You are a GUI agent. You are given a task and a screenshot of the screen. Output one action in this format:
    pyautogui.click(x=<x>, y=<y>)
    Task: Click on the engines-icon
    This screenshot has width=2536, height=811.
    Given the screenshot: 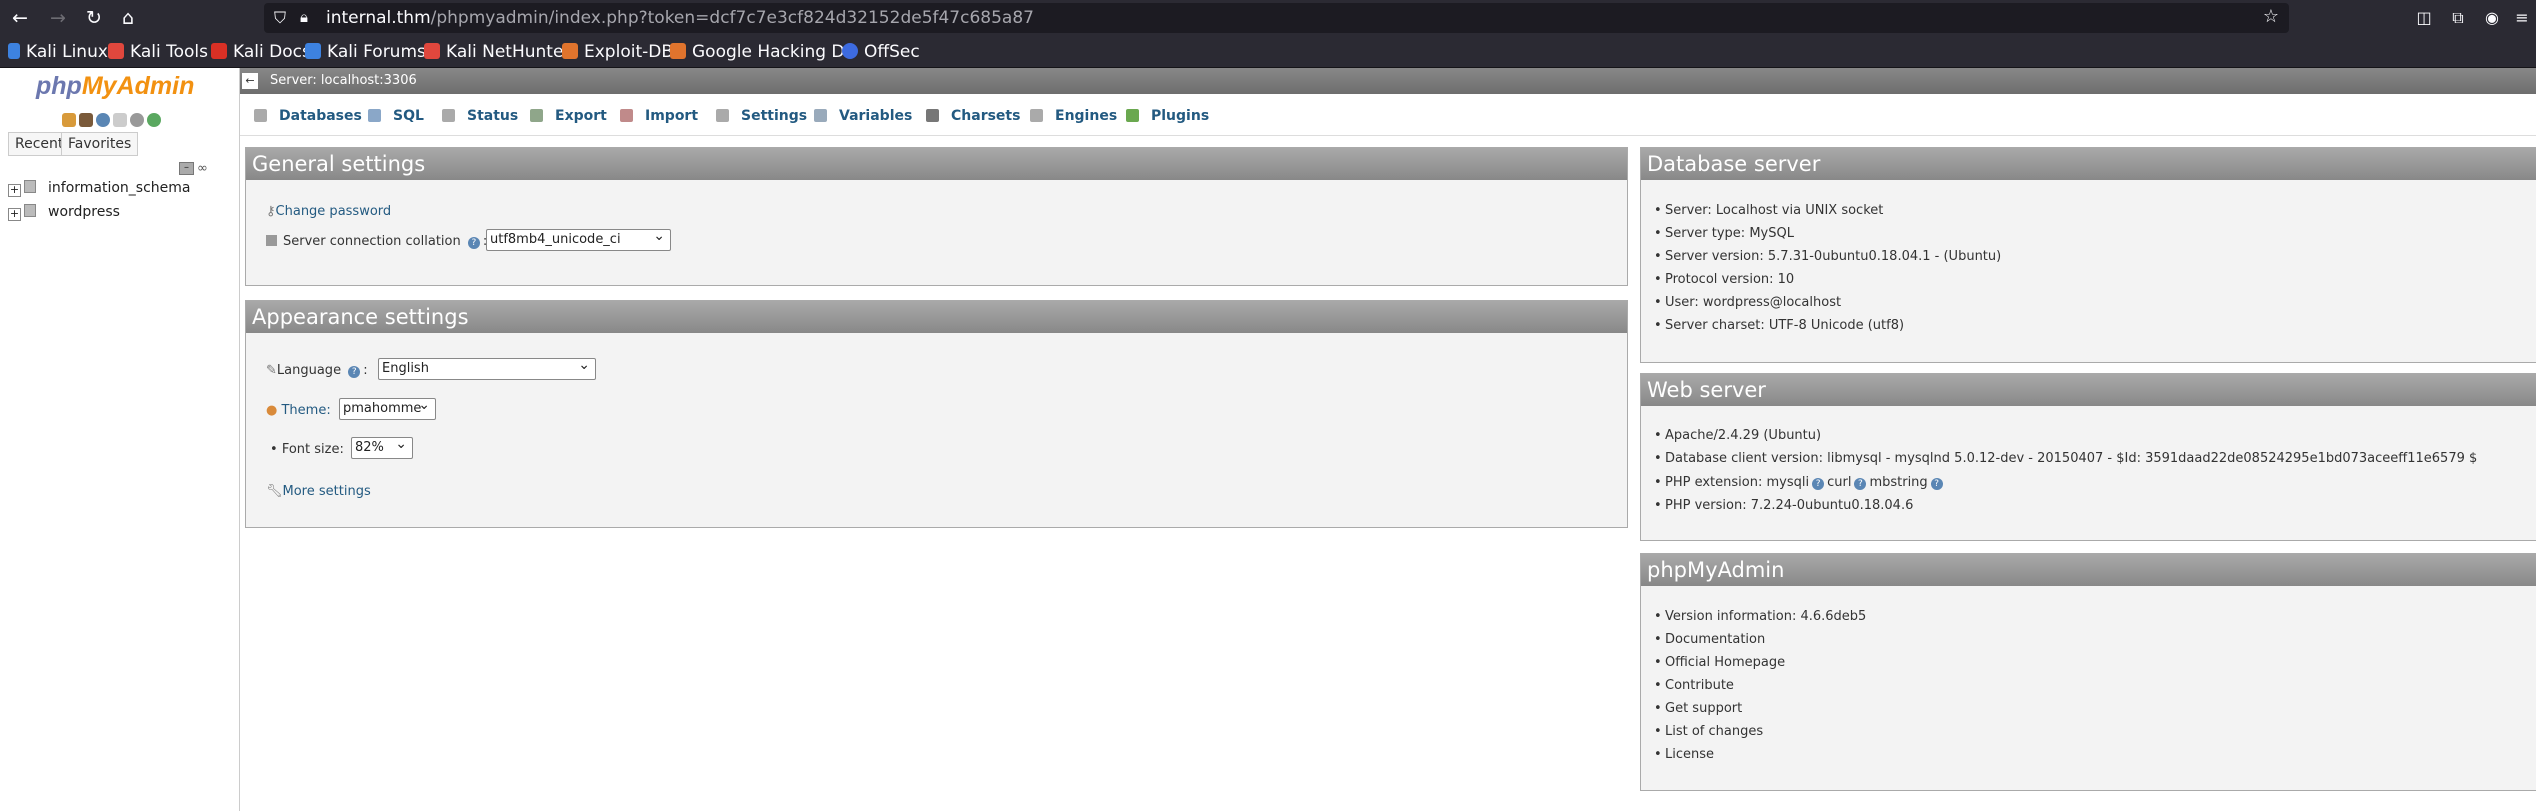 What is the action you would take?
    pyautogui.click(x=1036, y=115)
    